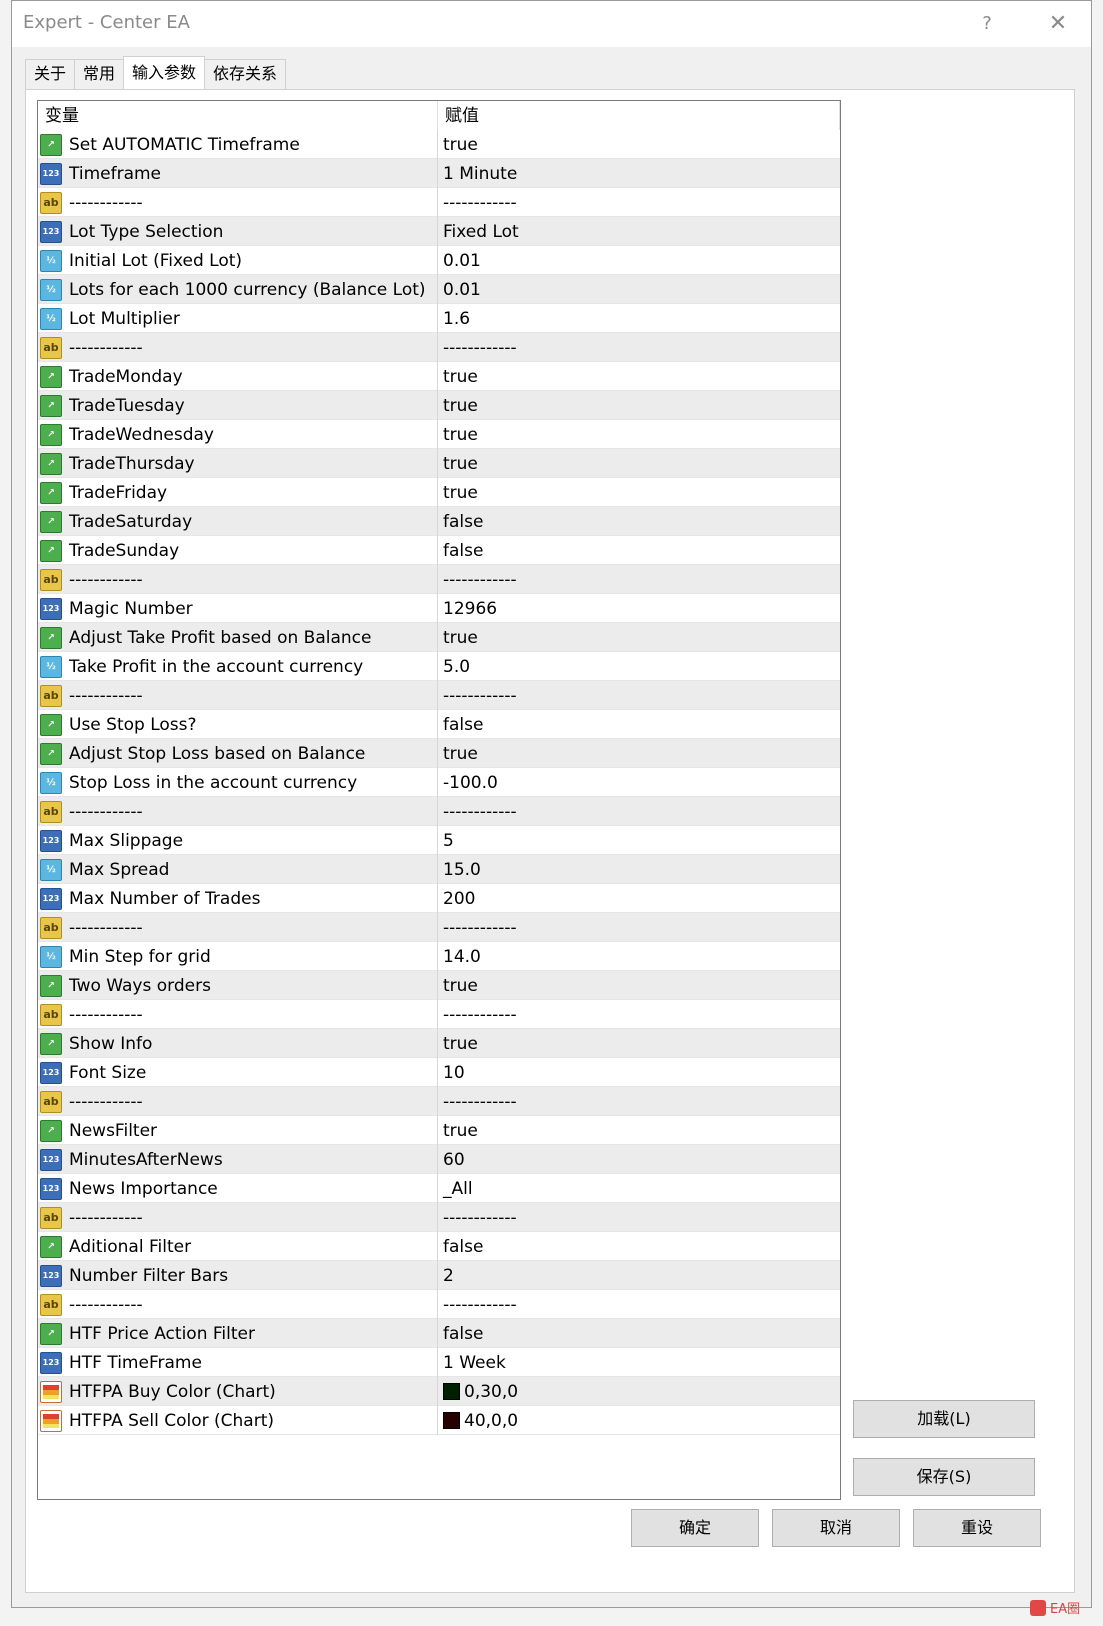  What do you see at coordinates (238, 753) in the screenshot?
I see `parameter-name-cell: ↗ Adjust Stop Loss based on Balance` at bounding box center [238, 753].